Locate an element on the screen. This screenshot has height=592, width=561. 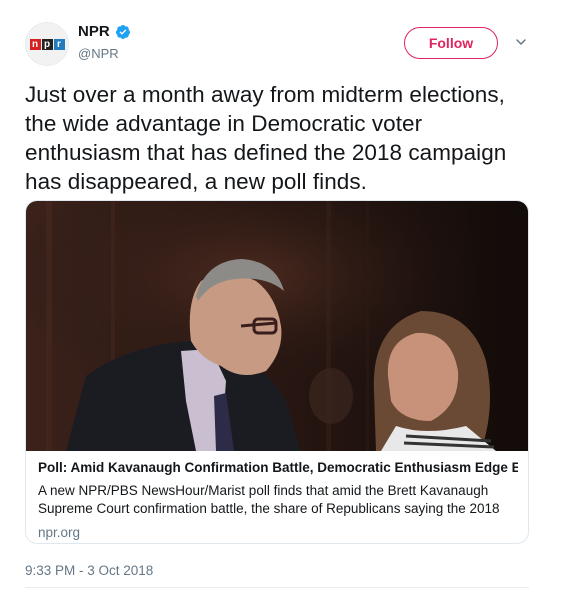
timestamp: 9:33 PM - 3 Oct 2018 is located at coordinates (89, 571).